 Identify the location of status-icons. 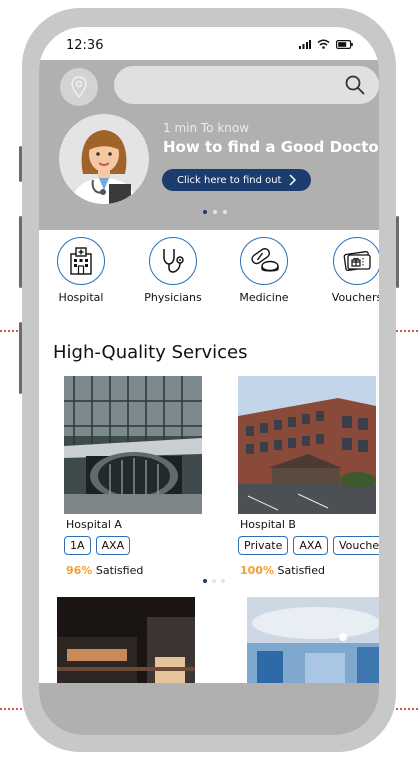
(326, 44).